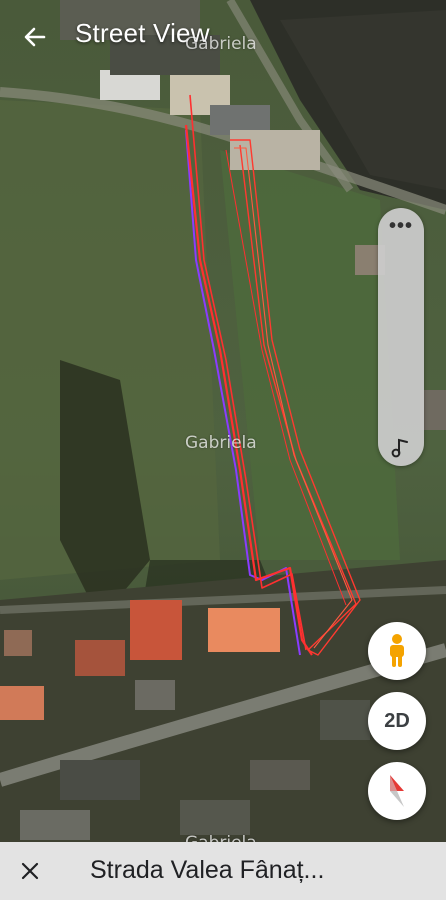 Image resolution: width=446 pixels, height=900 pixels. Describe the element at coordinates (401, 226) in the screenshot. I see `more-dots-icon: •••` at that location.